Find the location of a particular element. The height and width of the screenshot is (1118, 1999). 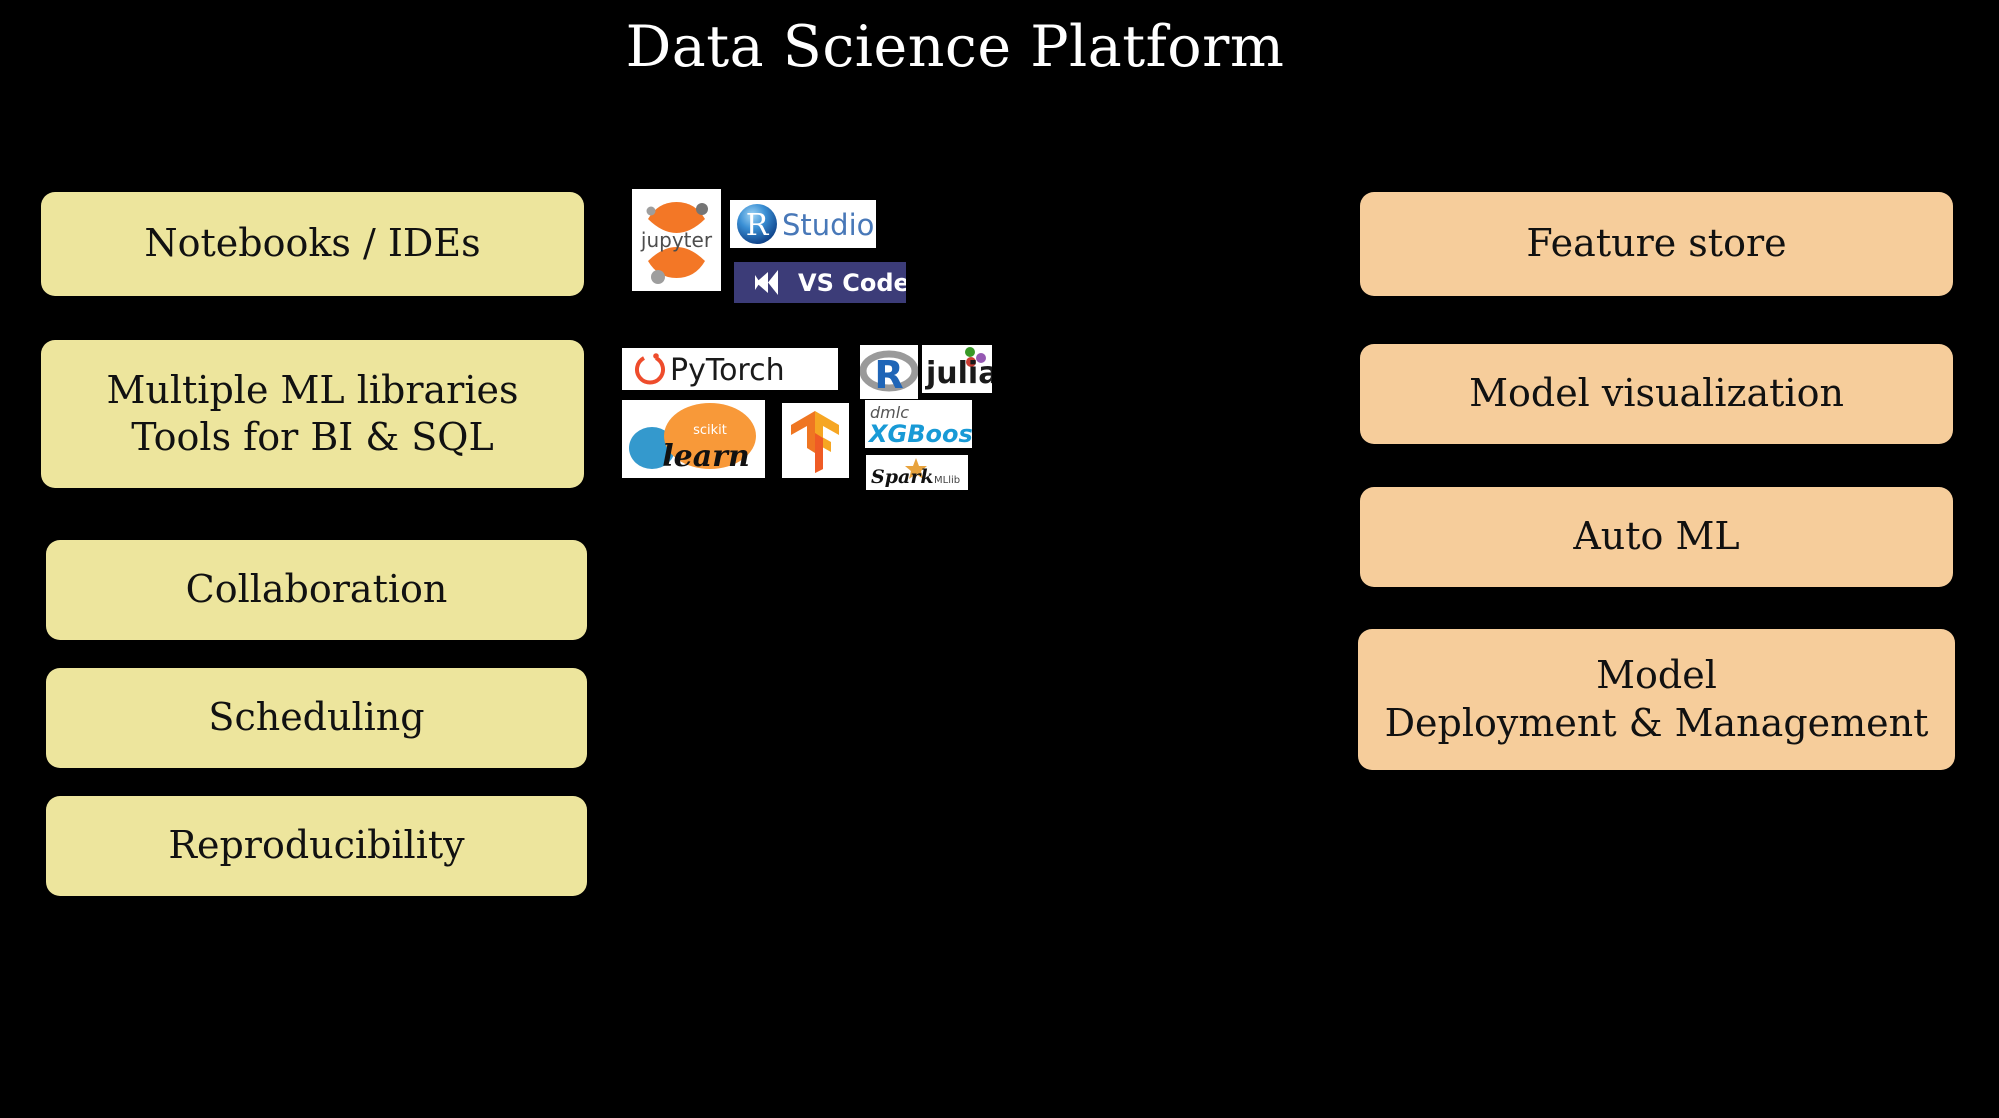

capability-label: Scheduling is located at coordinates (316, 717).